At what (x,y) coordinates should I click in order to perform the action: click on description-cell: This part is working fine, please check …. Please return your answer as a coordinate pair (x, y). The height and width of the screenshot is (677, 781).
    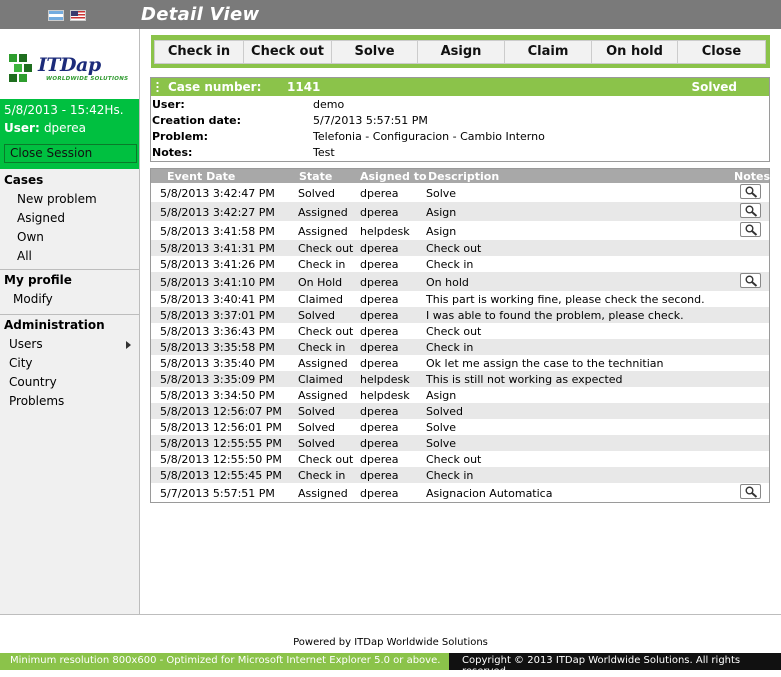
    Looking at the image, I should click on (565, 299).